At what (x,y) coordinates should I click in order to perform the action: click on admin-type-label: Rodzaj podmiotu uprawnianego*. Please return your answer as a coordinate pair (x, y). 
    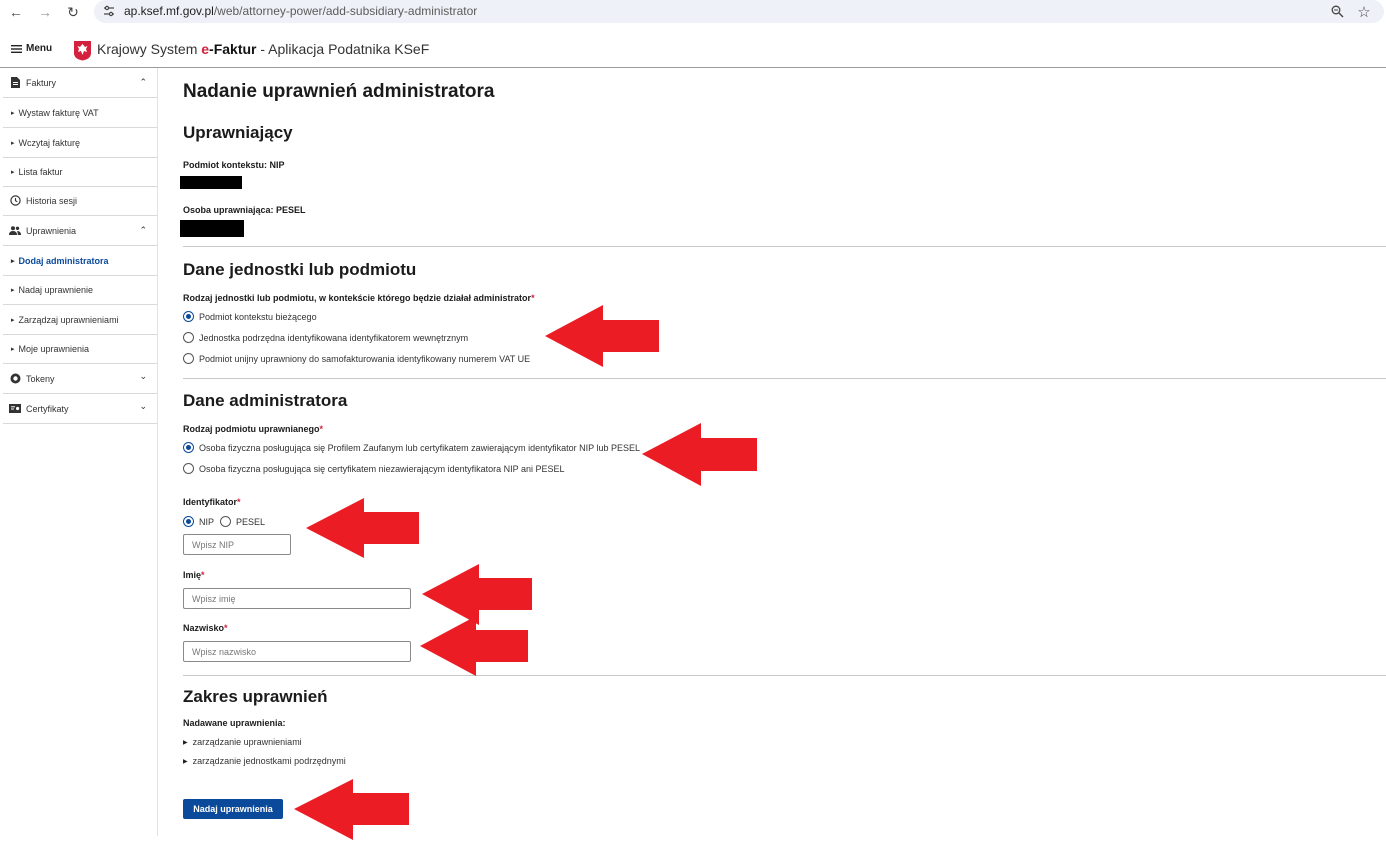
    Looking at the image, I should click on (253, 429).